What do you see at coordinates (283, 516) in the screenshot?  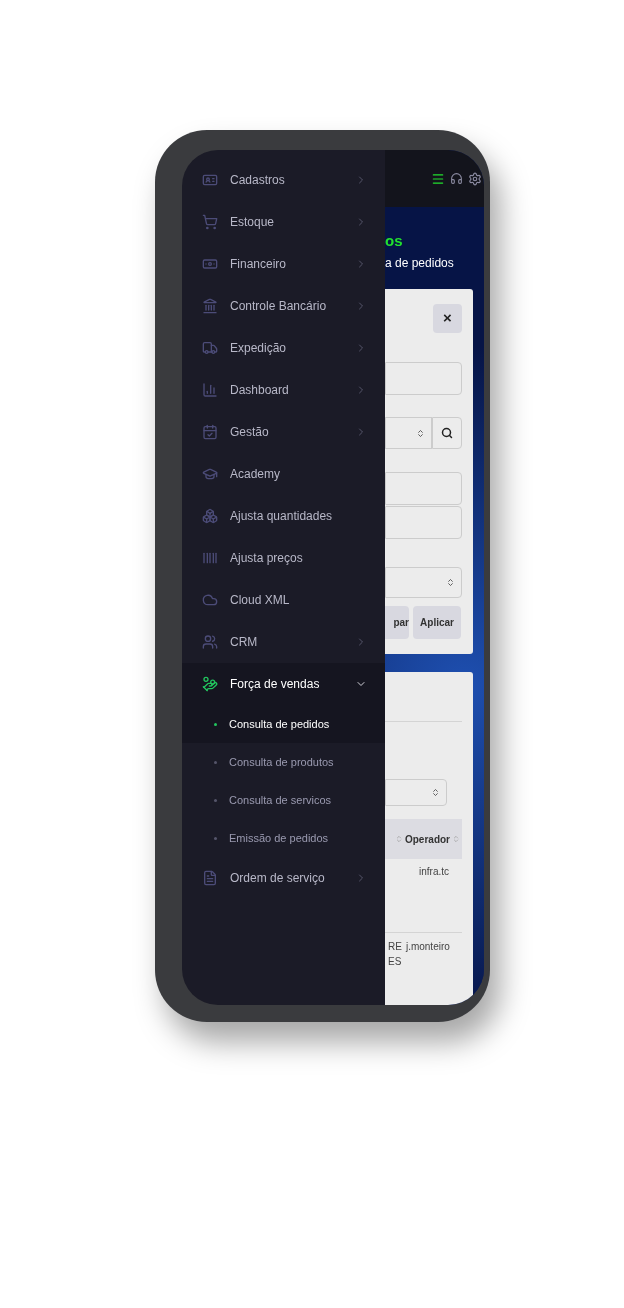 I see `menu-item: Ajusta quantidades` at bounding box center [283, 516].